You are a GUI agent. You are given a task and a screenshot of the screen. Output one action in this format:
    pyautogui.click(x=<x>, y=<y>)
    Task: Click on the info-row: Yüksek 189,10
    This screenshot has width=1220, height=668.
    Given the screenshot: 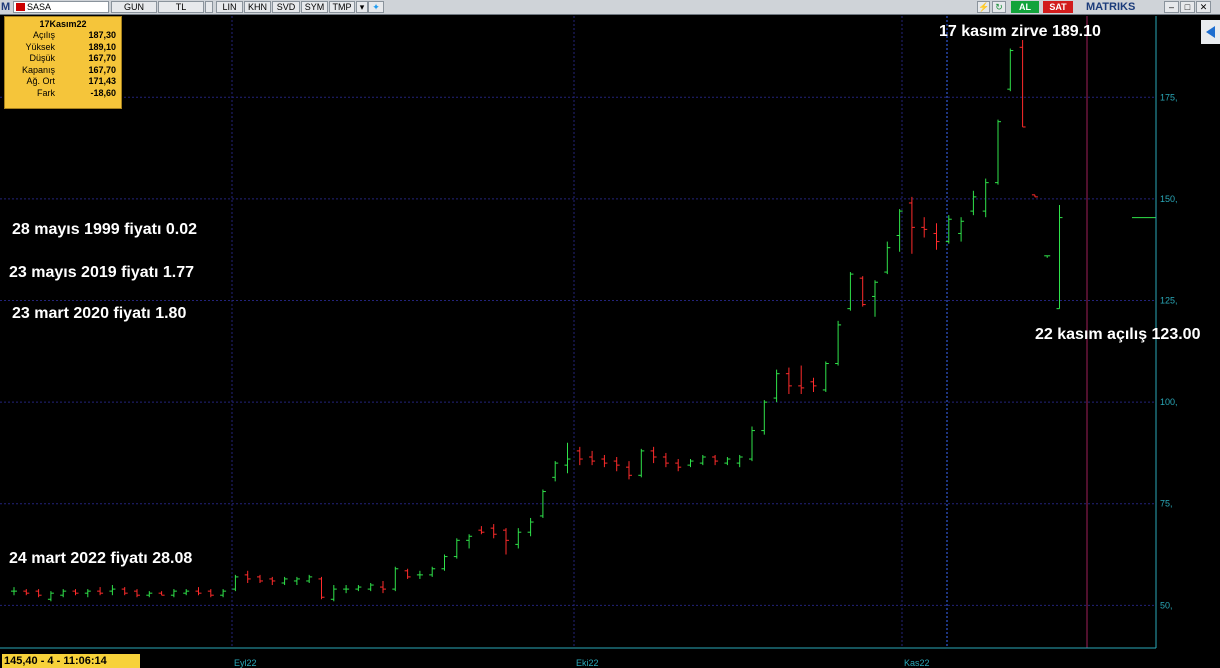 What is the action you would take?
    pyautogui.click(x=63, y=48)
    